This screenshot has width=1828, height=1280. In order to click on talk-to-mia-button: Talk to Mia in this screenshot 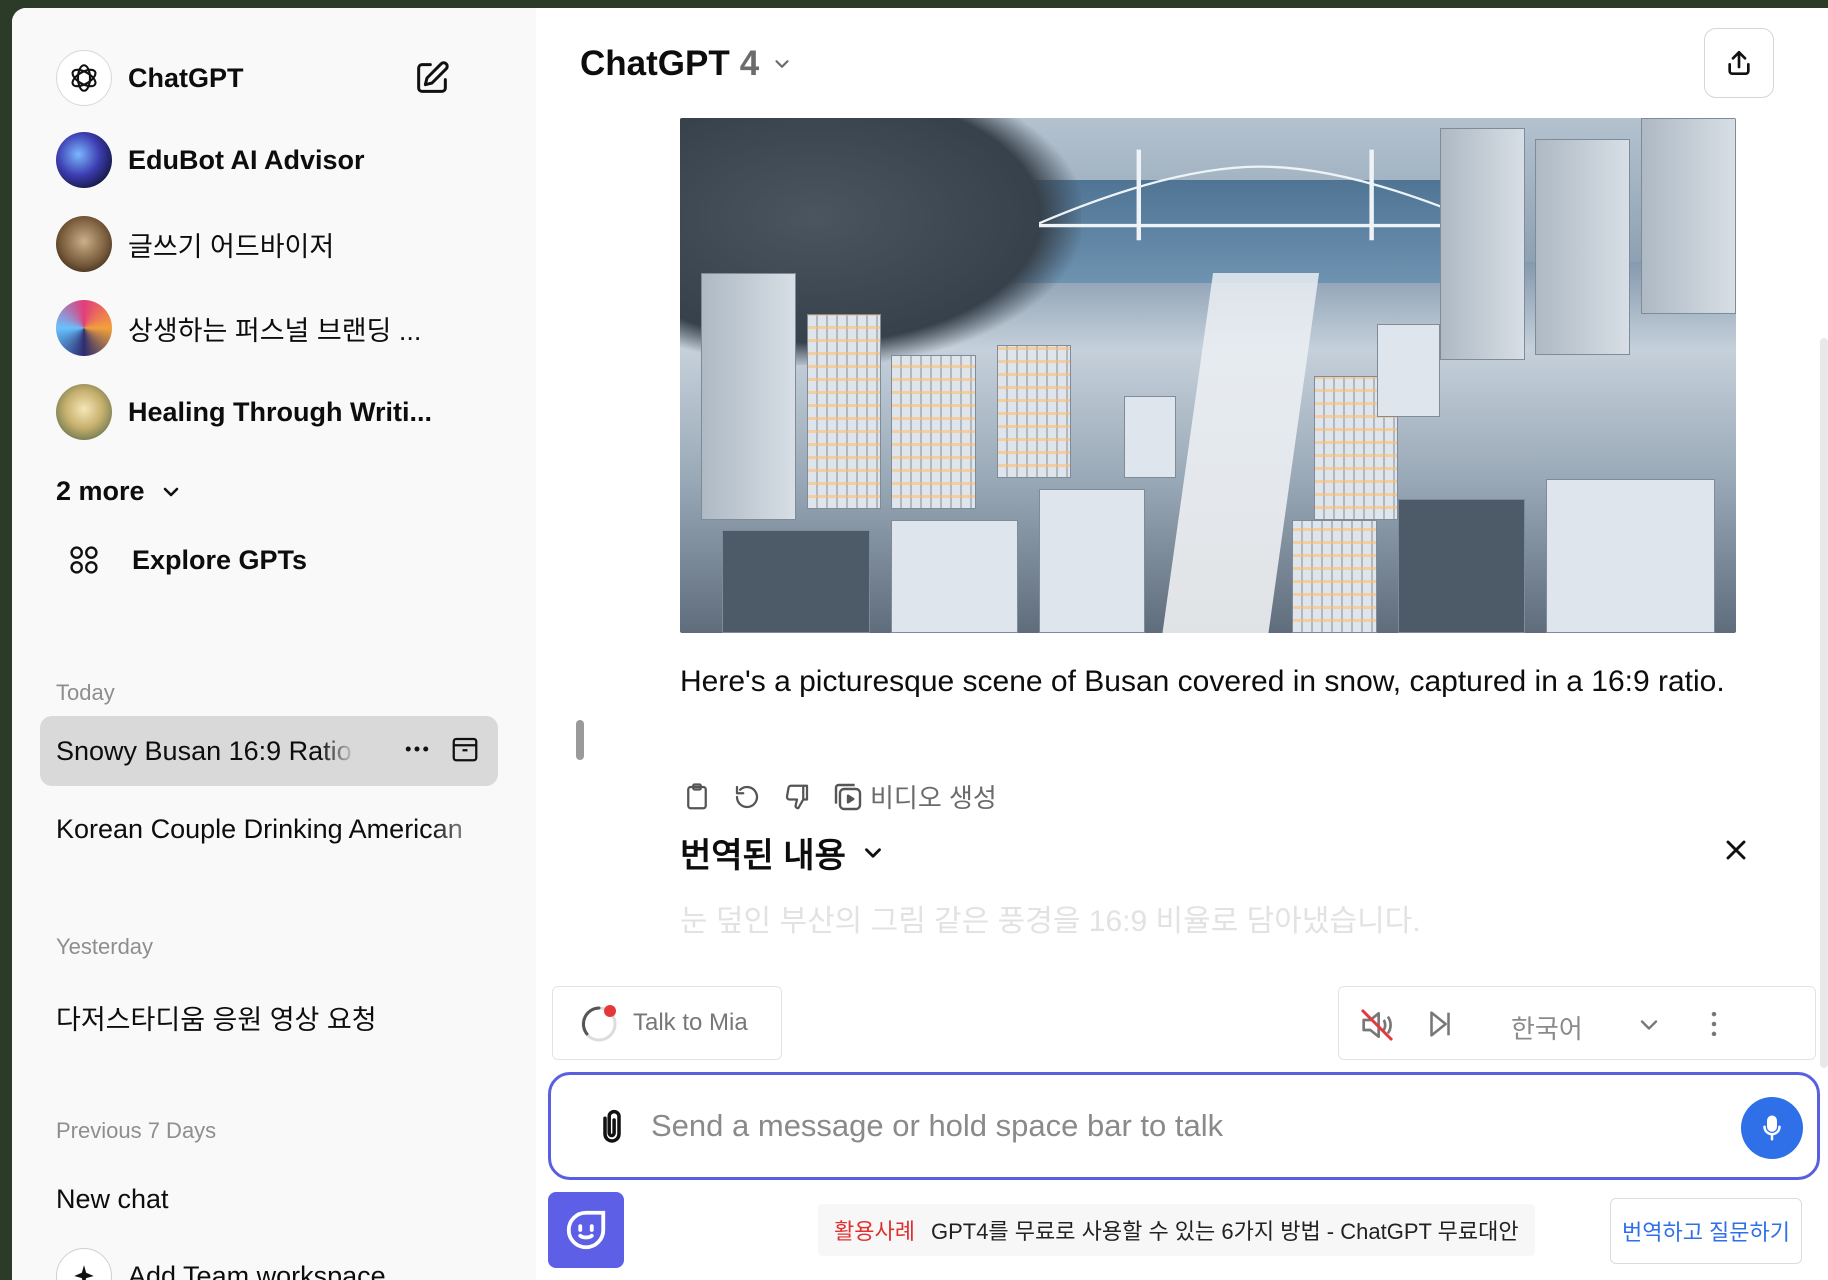, I will do `click(667, 1023)`.